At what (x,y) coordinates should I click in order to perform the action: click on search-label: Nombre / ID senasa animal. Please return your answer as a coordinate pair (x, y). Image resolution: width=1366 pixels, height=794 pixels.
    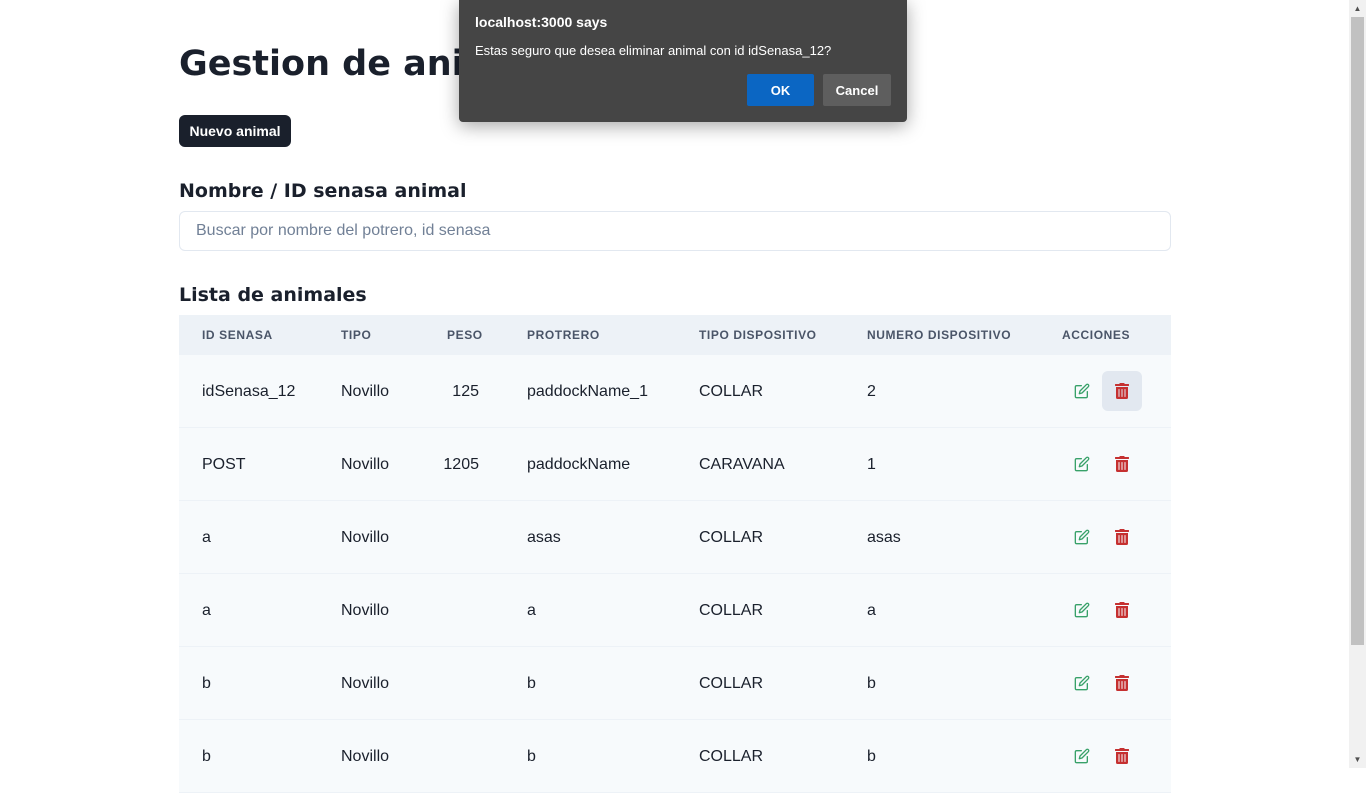
    Looking at the image, I should click on (323, 191).